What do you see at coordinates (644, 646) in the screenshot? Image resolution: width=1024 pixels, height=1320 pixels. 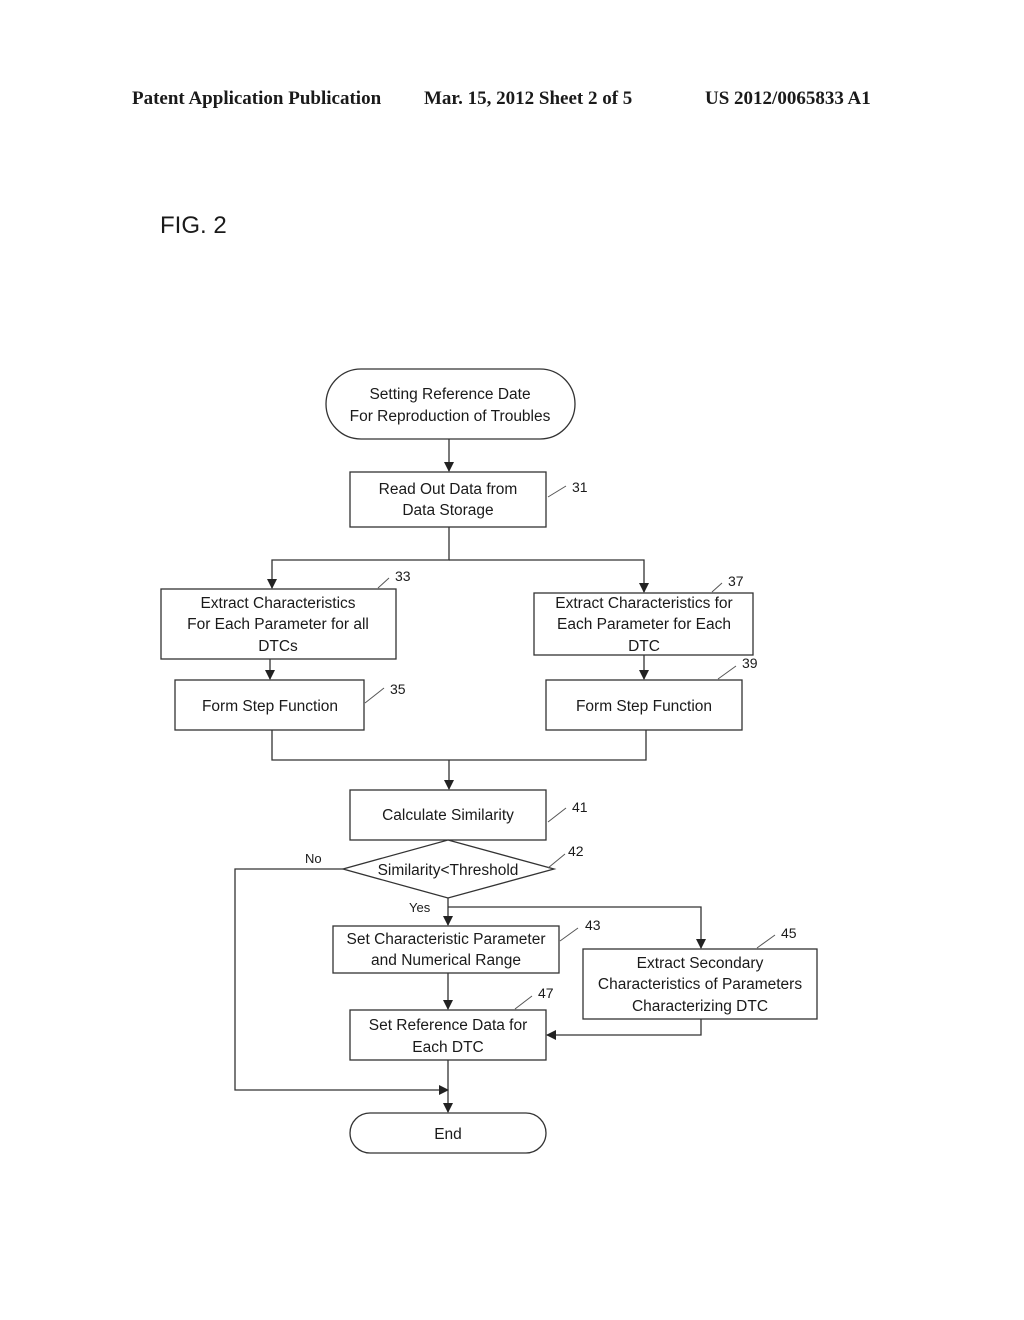 I see `extract-each-line-3: DTC` at bounding box center [644, 646].